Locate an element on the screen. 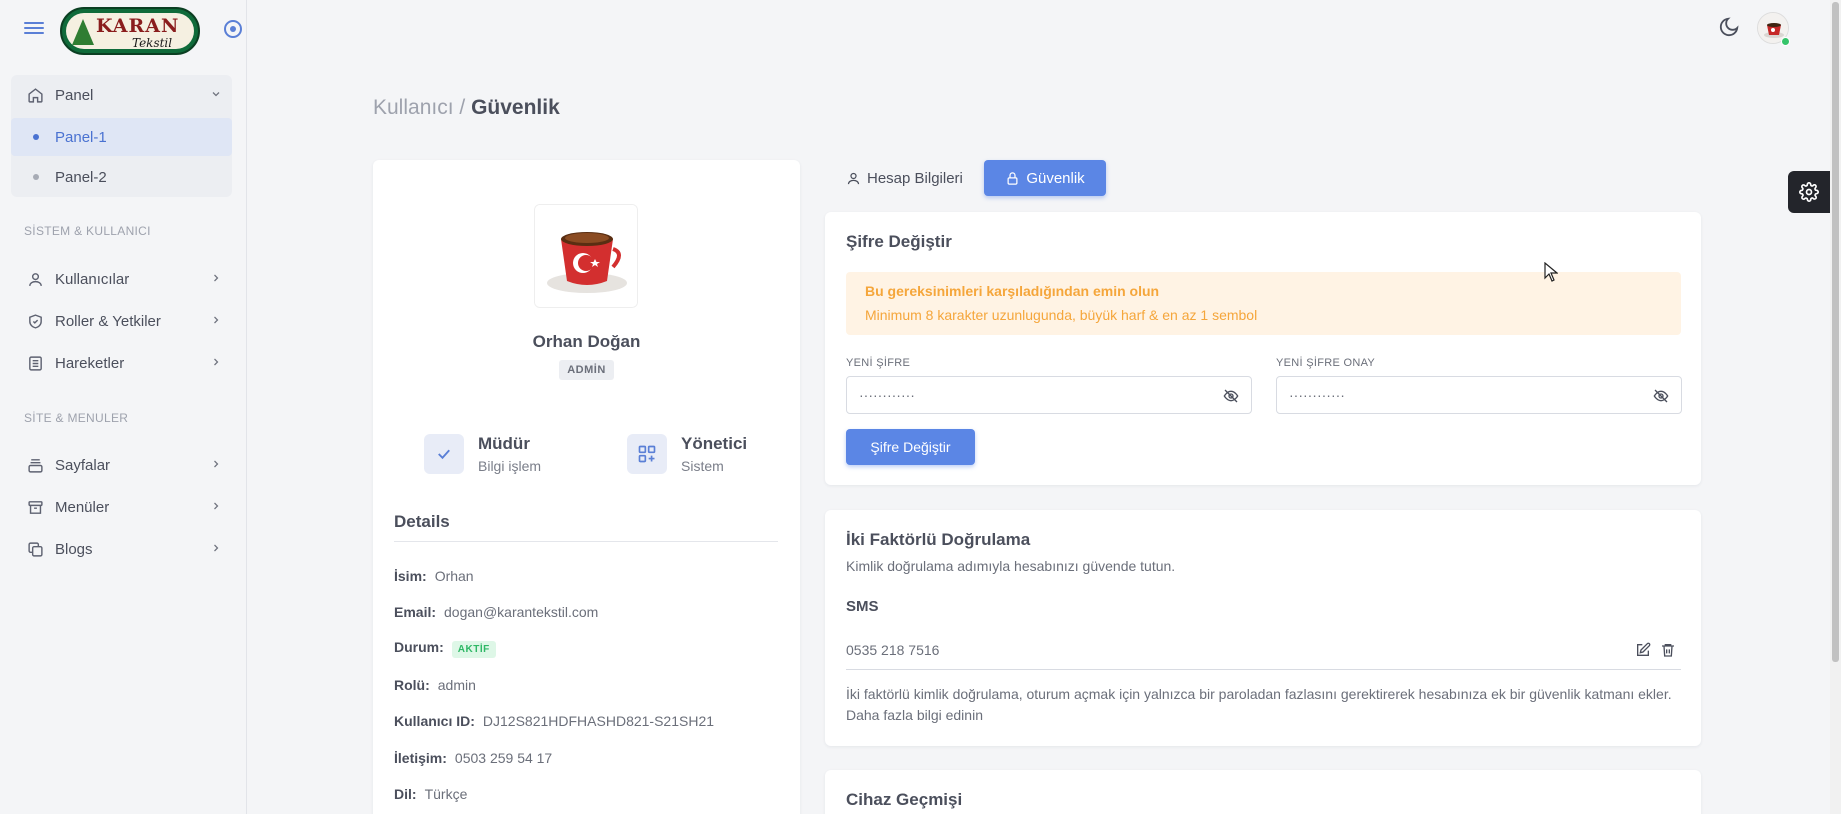  sms-label: SMS is located at coordinates (862, 606).